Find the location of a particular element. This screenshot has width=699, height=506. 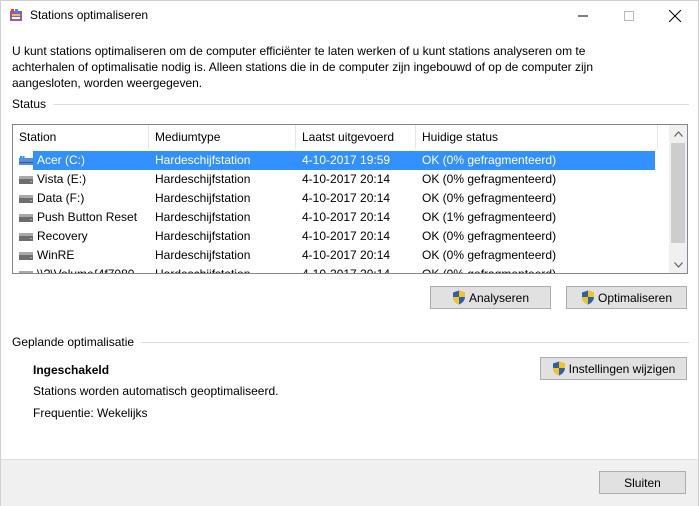

chevron-up-icon is located at coordinates (678, 133).